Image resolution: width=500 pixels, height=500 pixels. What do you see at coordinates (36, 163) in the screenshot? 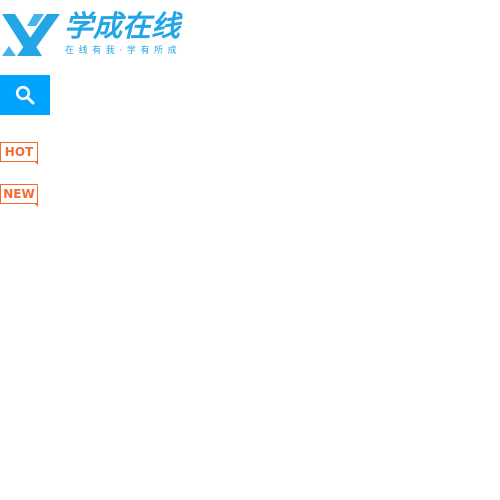
I see `hot-tag-corner-icon` at bounding box center [36, 163].